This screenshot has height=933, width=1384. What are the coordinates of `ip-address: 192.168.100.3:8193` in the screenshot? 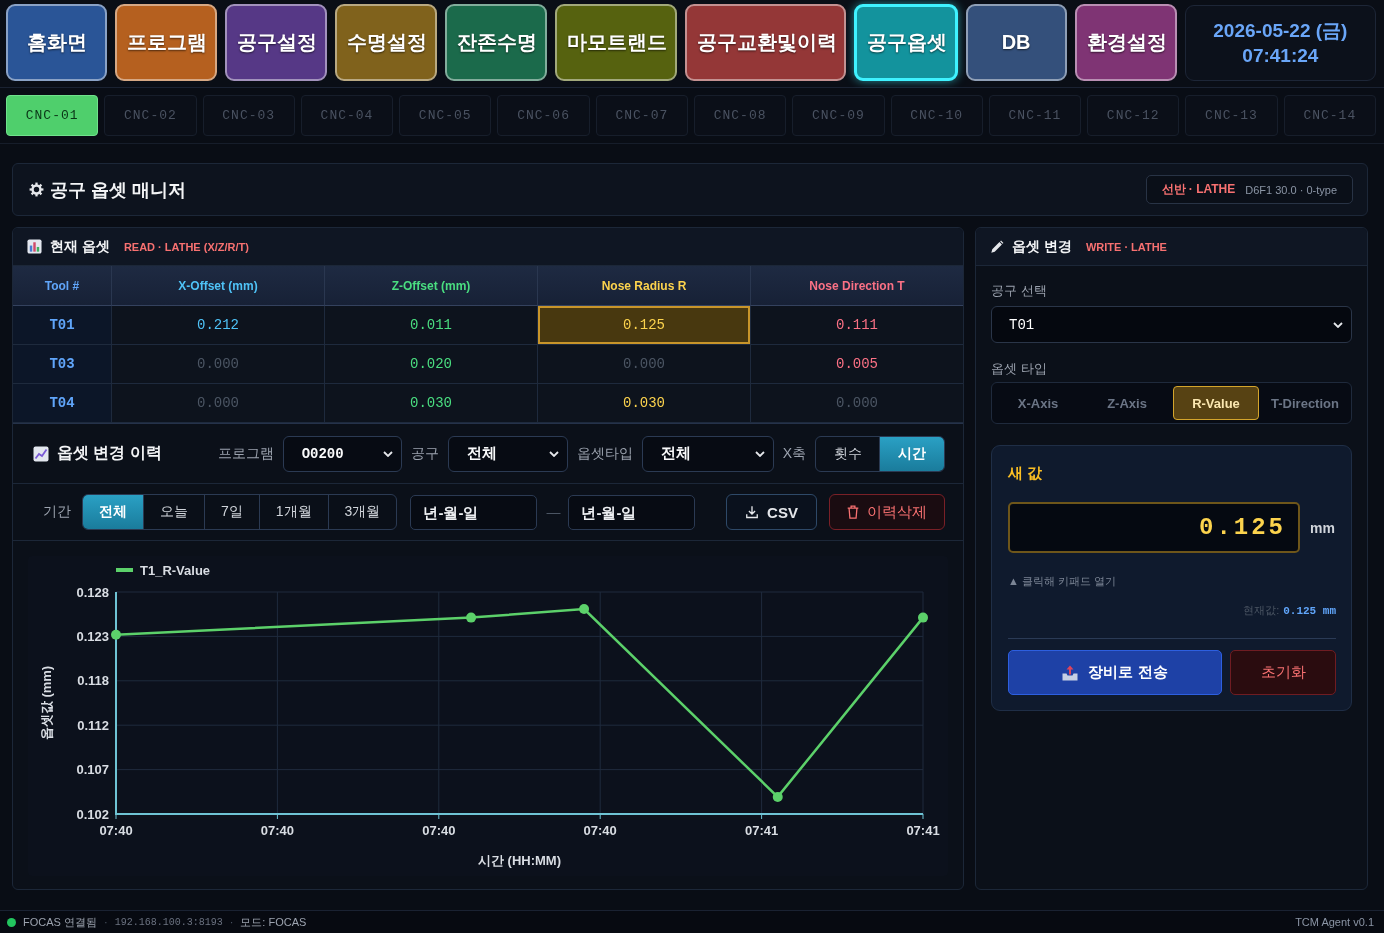 It's located at (168, 922).